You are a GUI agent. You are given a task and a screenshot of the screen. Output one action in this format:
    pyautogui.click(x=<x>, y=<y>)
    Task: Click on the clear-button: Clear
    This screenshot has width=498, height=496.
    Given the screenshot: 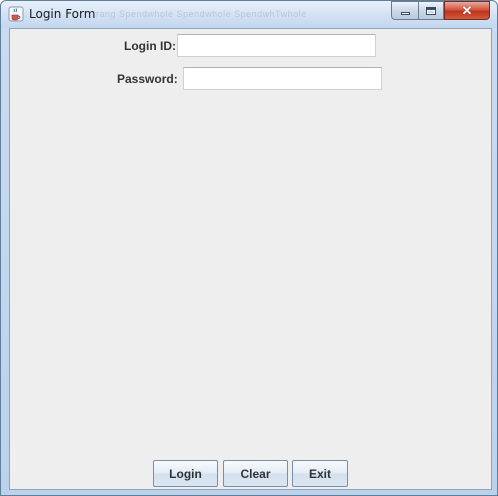 What is the action you would take?
    pyautogui.click(x=255, y=473)
    